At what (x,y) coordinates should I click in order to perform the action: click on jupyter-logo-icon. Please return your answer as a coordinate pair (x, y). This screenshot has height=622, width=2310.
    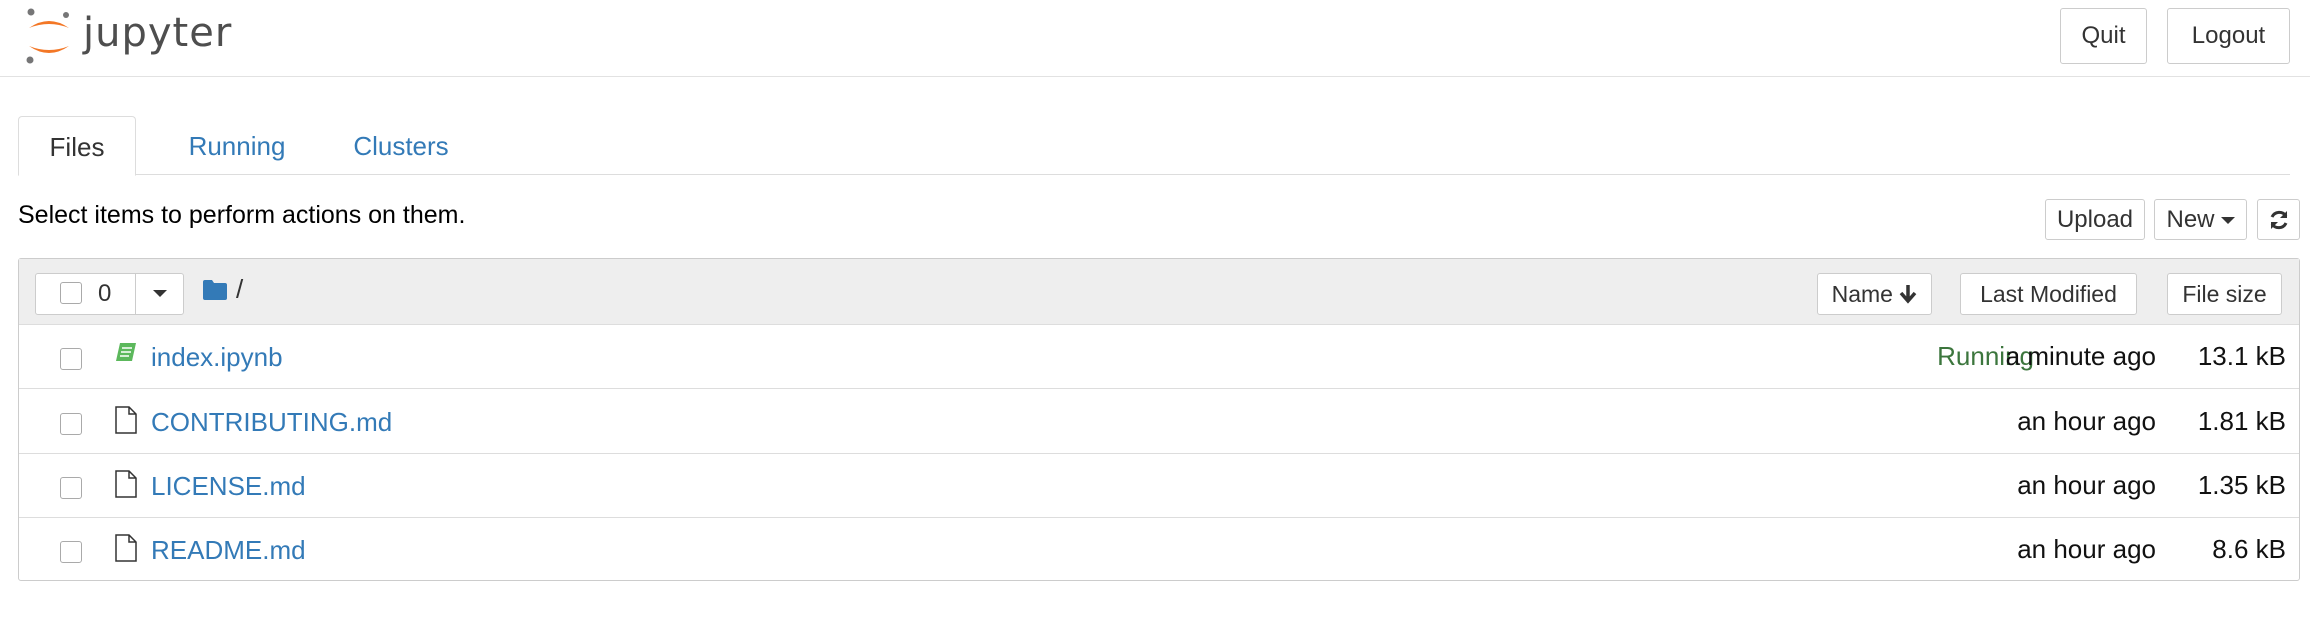
    Looking at the image, I should click on (47, 36).